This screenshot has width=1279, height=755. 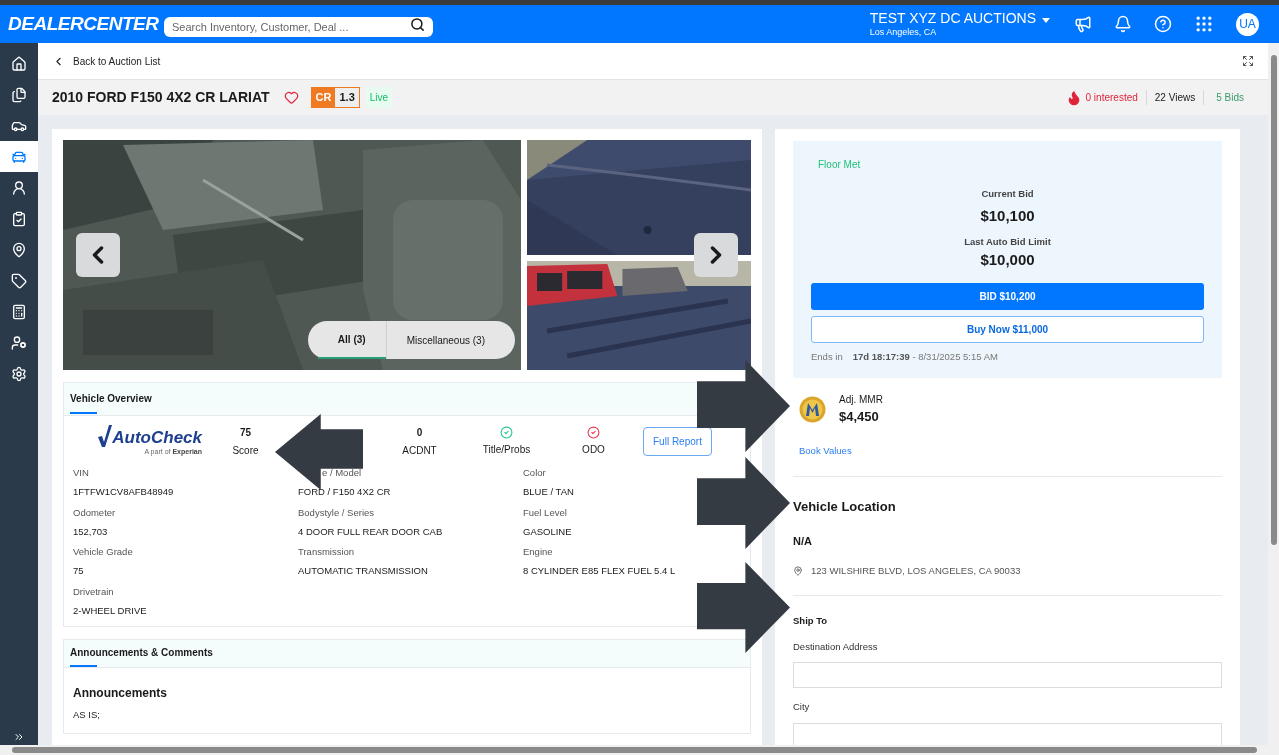 What do you see at coordinates (363, 571) in the screenshot?
I see `field-value: AUTOMATIC TRANSMISSION` at bounding box center [363, 571].